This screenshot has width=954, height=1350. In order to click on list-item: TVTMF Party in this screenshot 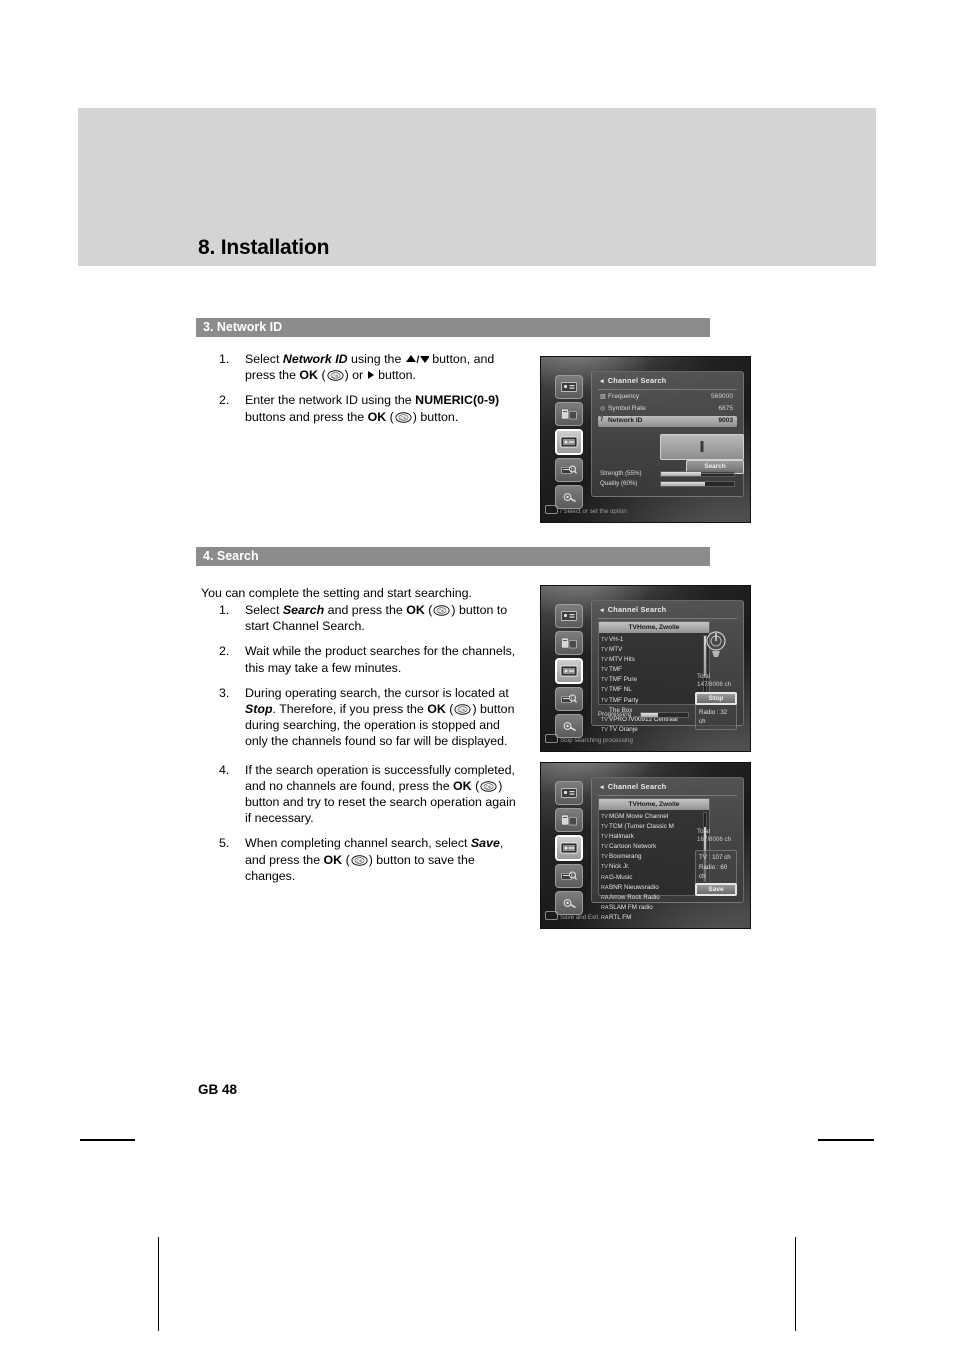, I will do `click(651, 701)`.